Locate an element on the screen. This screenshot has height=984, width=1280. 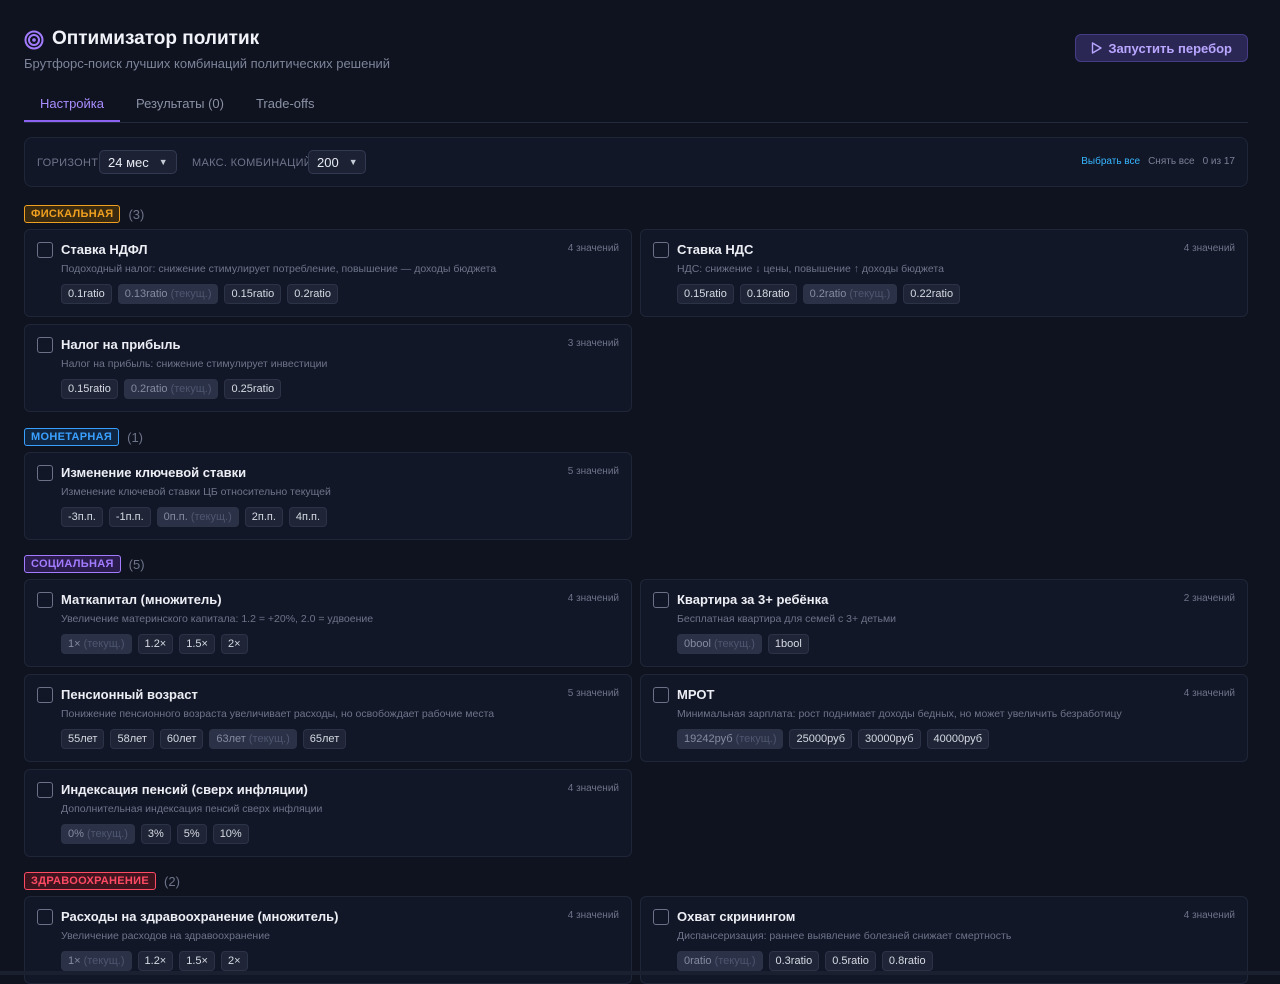
value-chip-current: 0ratio (текущ.) is located at coordinates (720, 961).